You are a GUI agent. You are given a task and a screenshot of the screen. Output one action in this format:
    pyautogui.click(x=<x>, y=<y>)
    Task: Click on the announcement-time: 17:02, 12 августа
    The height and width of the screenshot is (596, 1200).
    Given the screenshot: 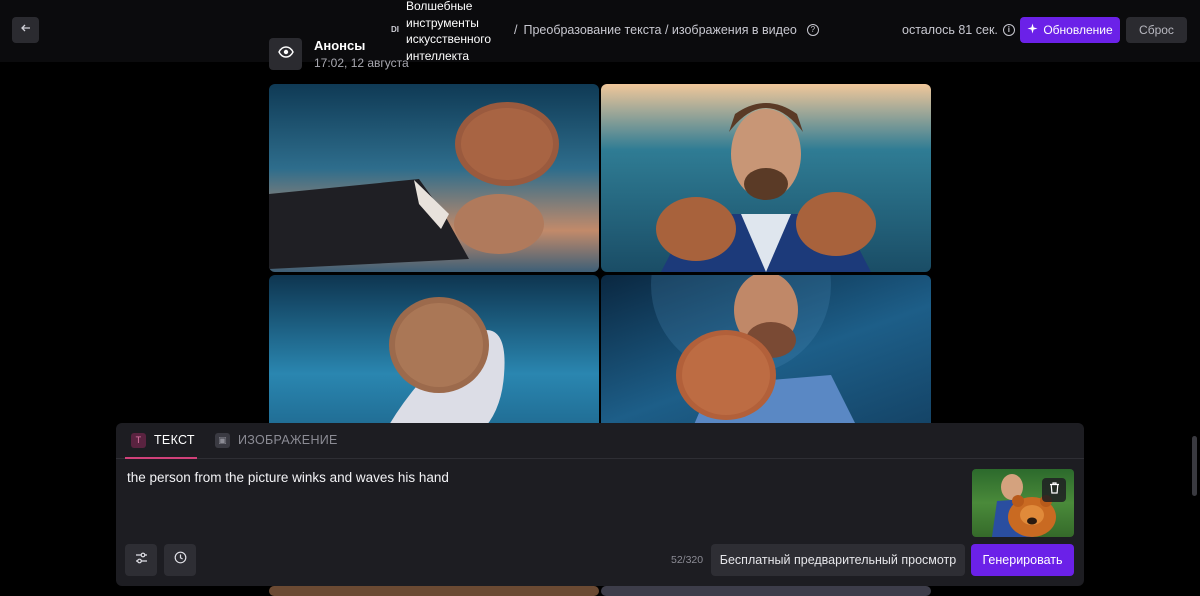 What is the action you would take?
    pyautogui.click(x=361, y=63)
    